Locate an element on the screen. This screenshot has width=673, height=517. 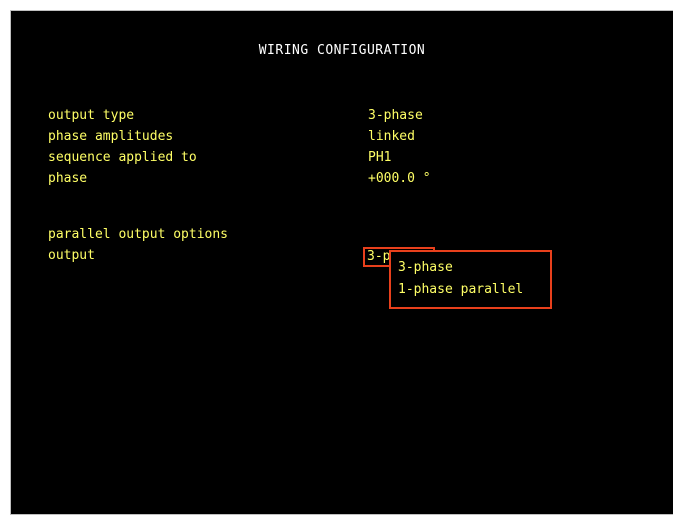
output-type-label: output type is located at coordinates (91, 115).